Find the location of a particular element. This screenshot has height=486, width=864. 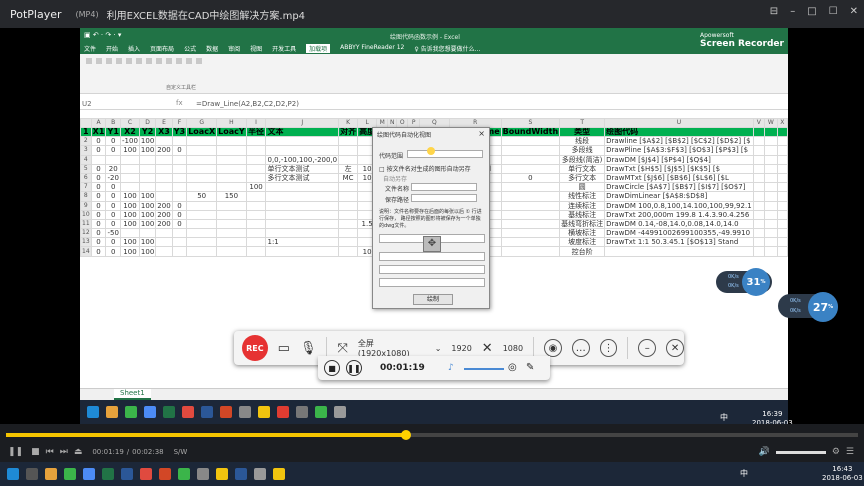

cell: 连续标注 is located at coordinates (582, 205).